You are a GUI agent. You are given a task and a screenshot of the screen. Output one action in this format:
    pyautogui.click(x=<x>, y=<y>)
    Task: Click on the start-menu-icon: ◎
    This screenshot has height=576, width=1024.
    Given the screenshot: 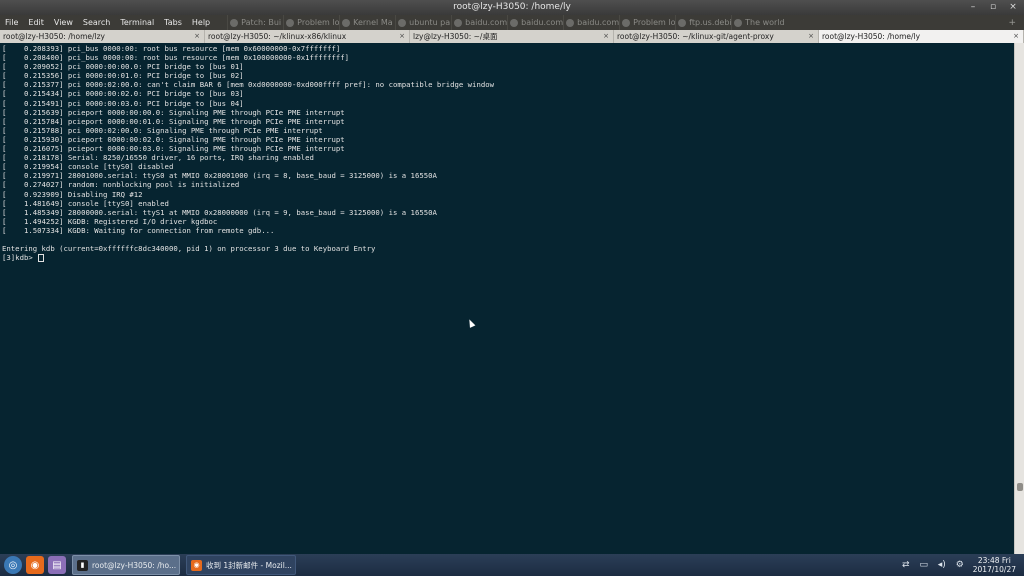 What is the action you would take?
    pyautogui.click(x=13, y=565)
    